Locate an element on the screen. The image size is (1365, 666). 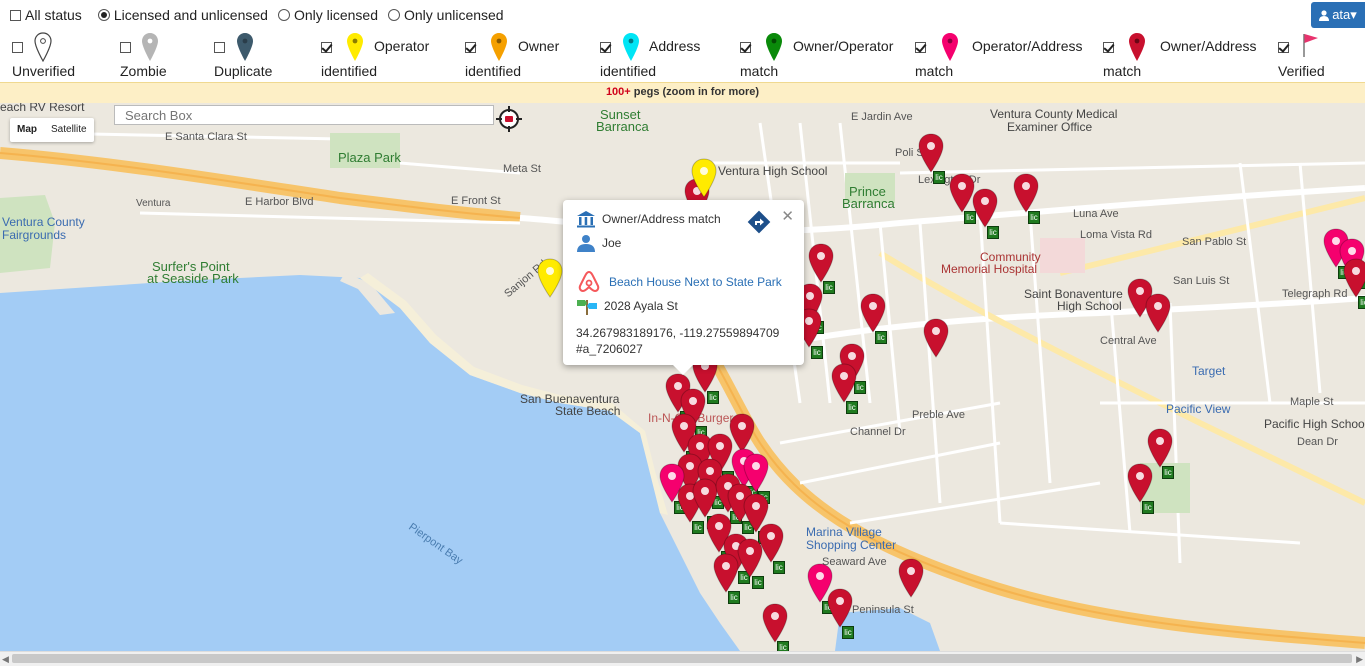
legend-operator-address-match-label: Operator/Address is located at coordinates (1027, 46).